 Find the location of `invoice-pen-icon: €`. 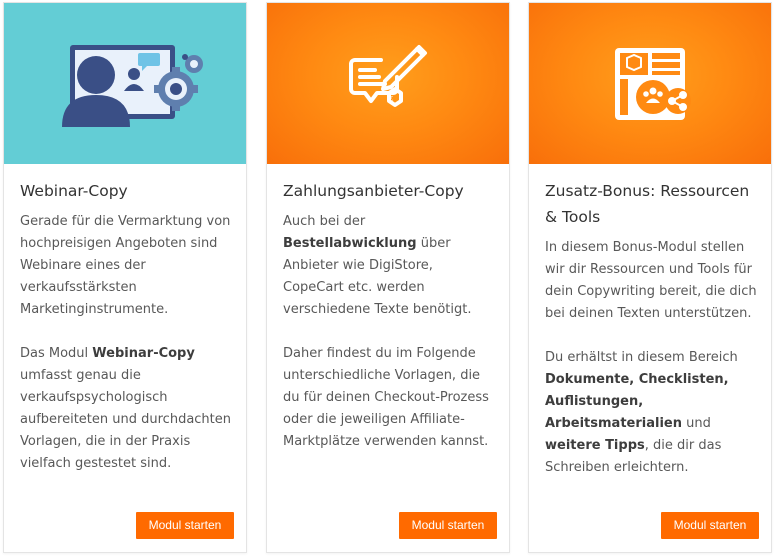

invoice-pen-icon: € is located at coordinates (388, 76).